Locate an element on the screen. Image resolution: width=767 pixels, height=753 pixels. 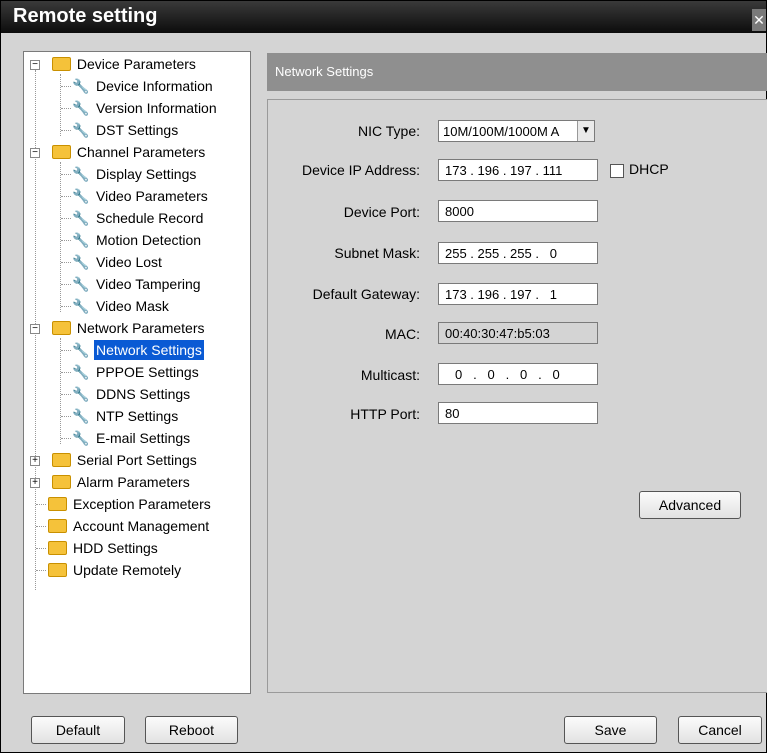
tree-item-video-tampering: 🔧 Video Tampering is located at coordinates (137, 284).